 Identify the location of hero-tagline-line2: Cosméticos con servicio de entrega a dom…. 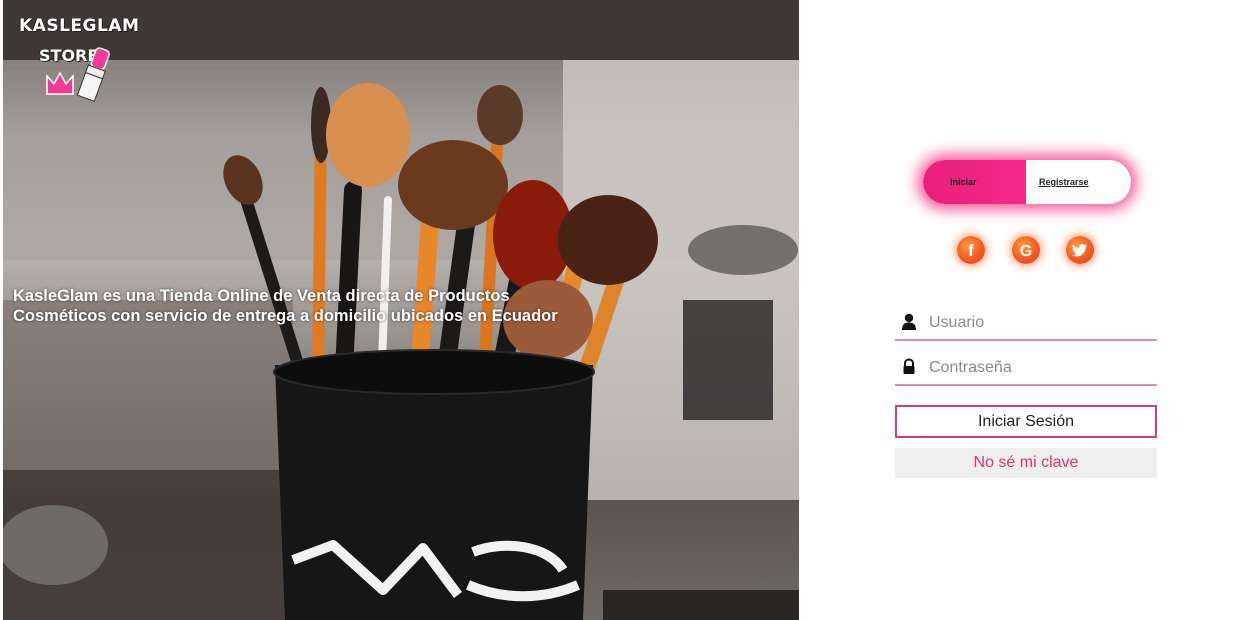
(285, 316).